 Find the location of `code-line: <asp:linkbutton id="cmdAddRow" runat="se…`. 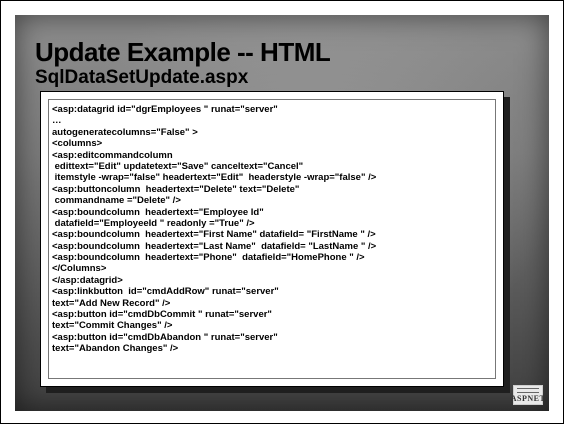

code-line: <asp:linkbutton id="cmdAddRow" runat="se… is located at coordinates (165, 292).